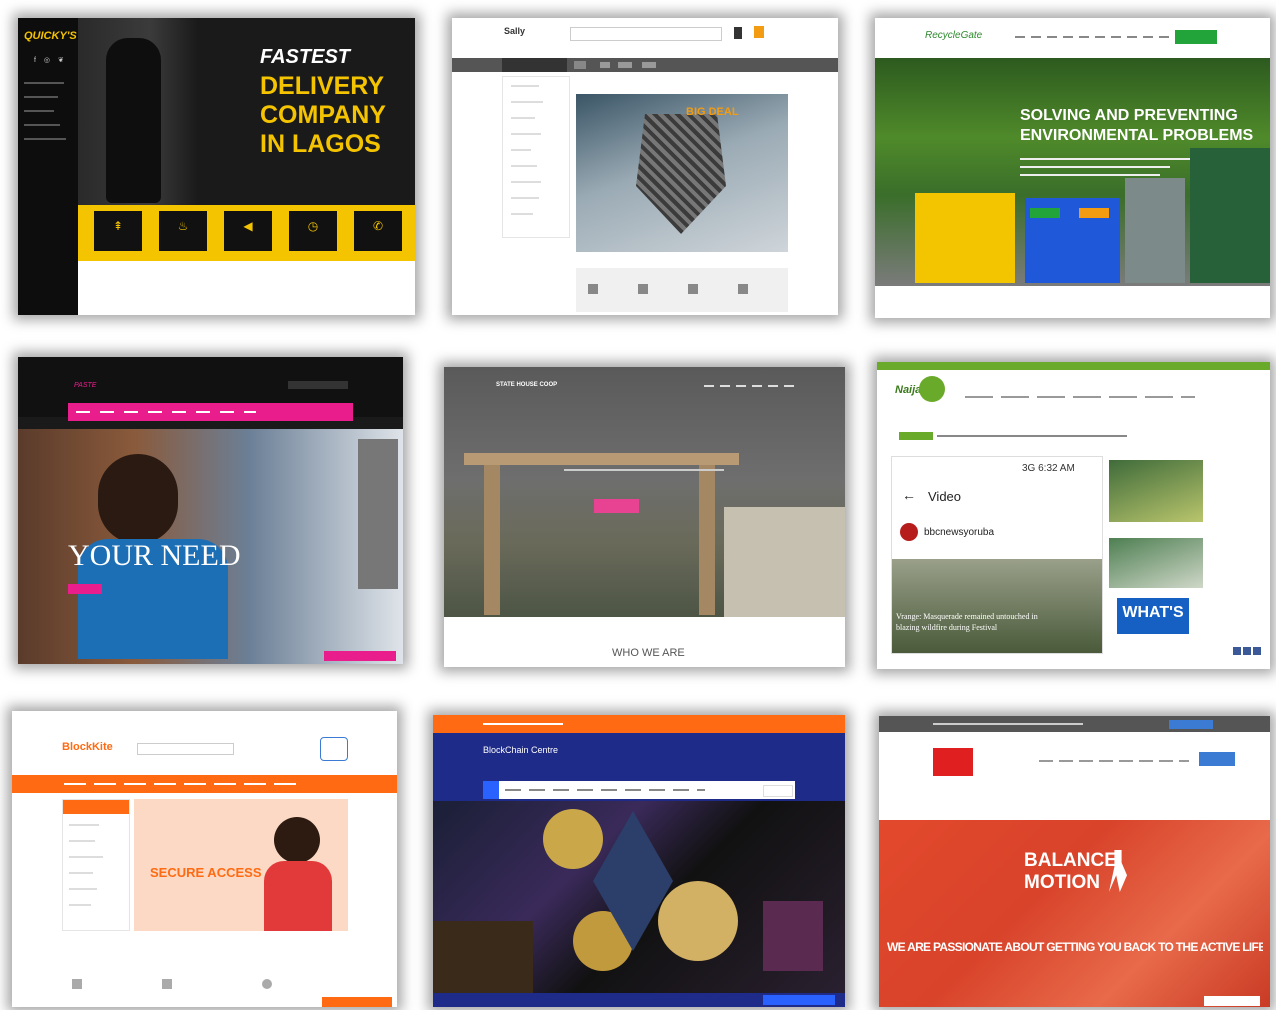  I want to click on headline-line-4: IN LAGOS, so click(320, 144).